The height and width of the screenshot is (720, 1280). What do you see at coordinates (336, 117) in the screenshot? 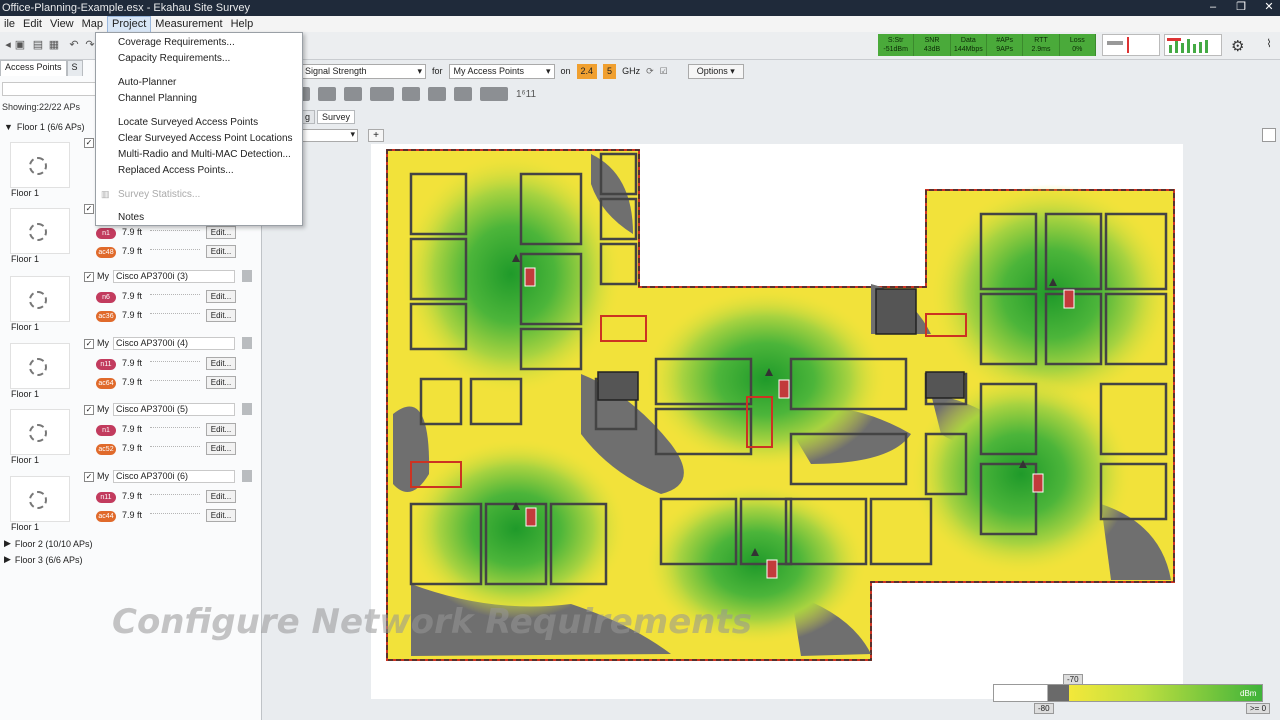
I see `tab-survey: Survey` at bounding box center [336, 117].